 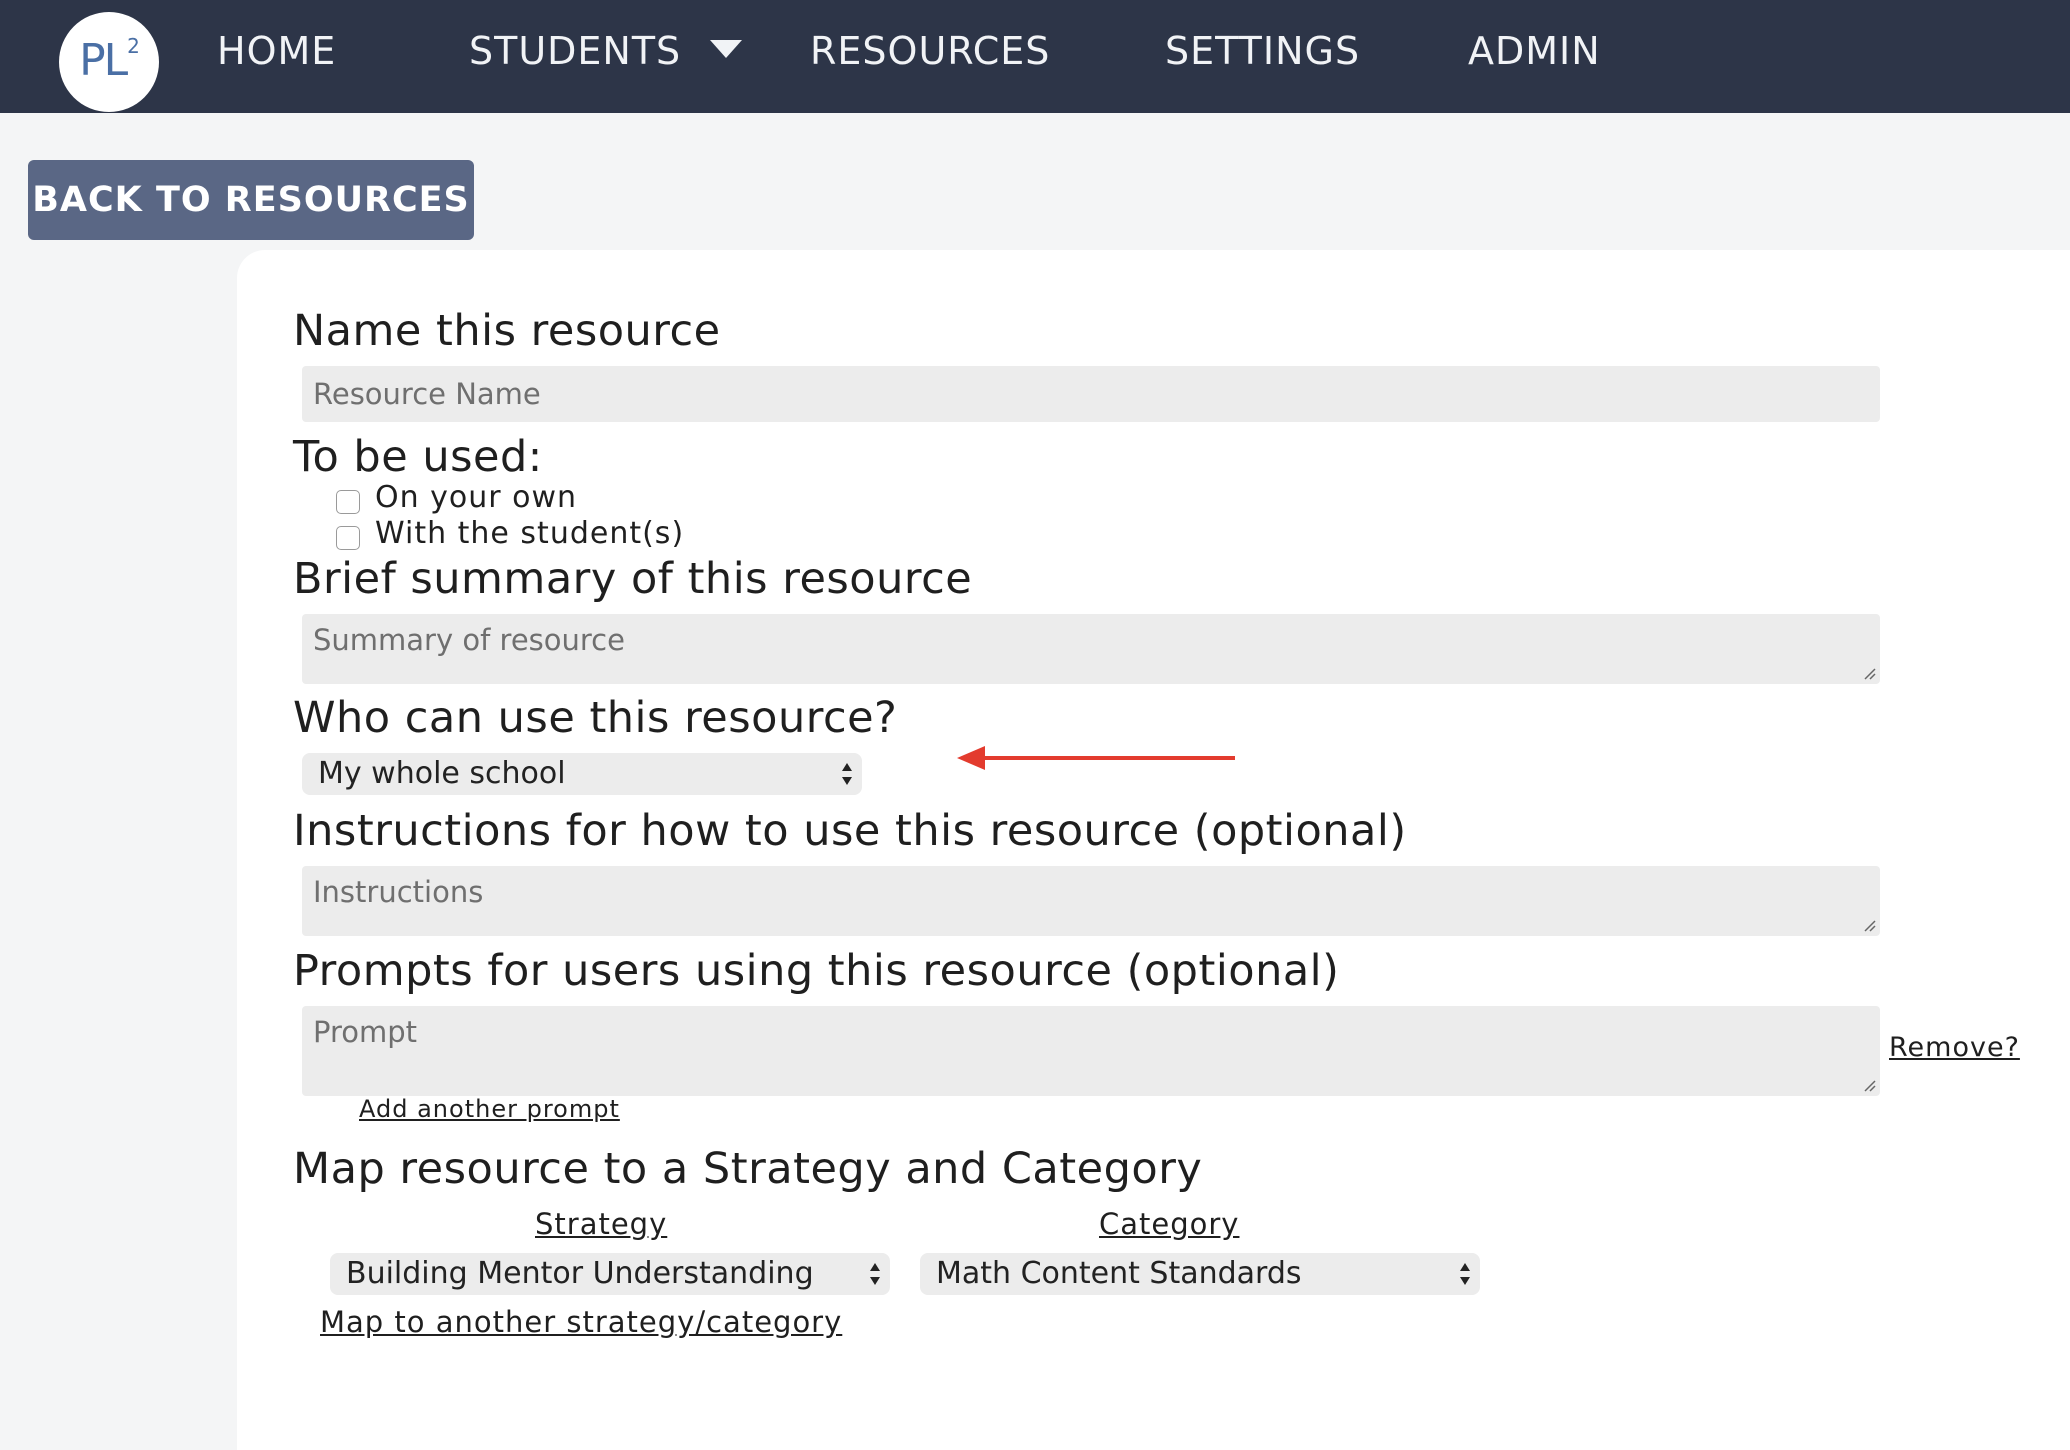 I want to click on who-can-use-select: My whole school, so click(x=582, y=774).